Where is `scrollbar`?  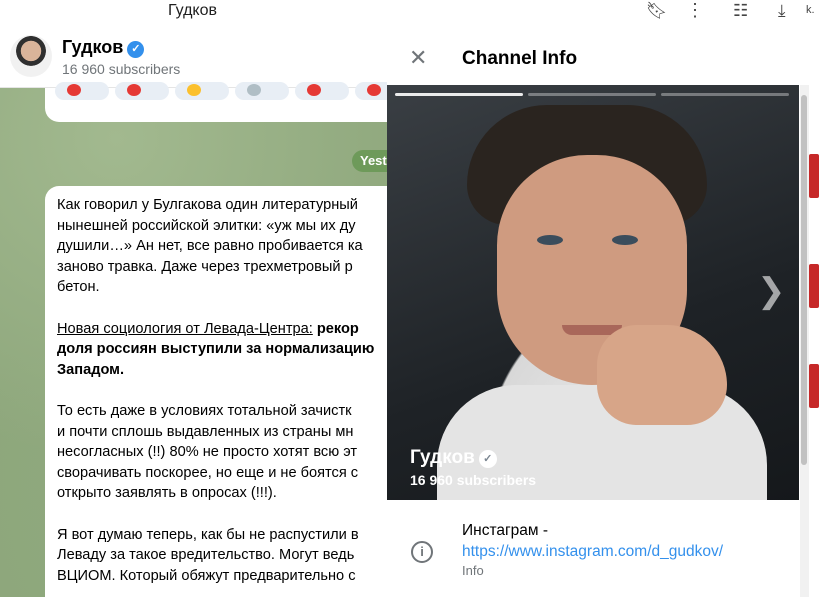
scrollbar is located at coordinates (804, 341).